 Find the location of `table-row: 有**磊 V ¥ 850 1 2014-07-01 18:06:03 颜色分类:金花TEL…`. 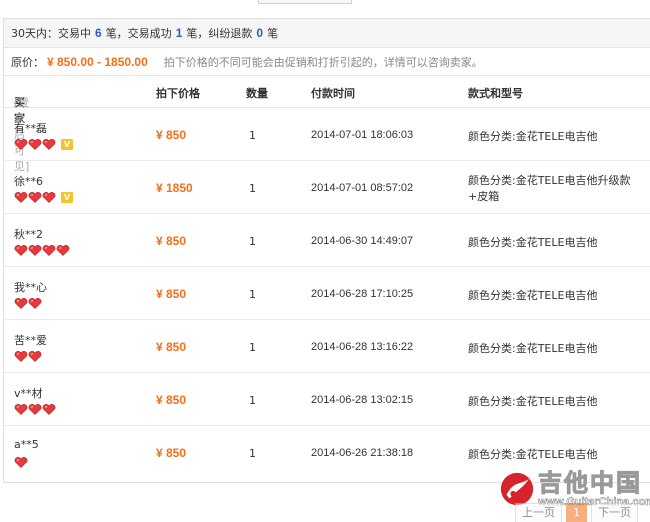

table-row: 有**磊 V ¥ 850 1 2014-07-01 18:06:03 颜色分类:金花TEL… is located at coordinates (327, 134).